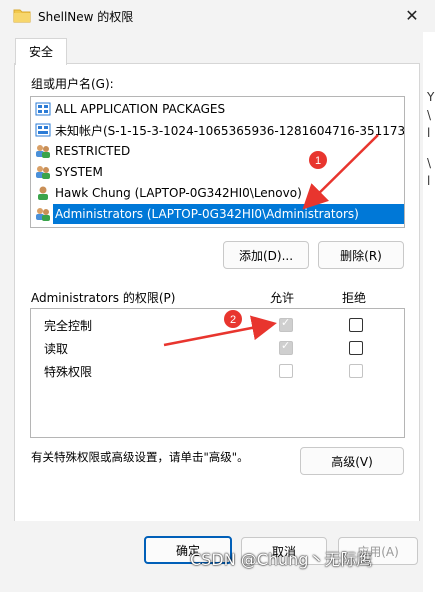 This screenshot has width=435, height=592. Describe the element at coordinates (318, 161) in the screenshot. I see `annotation-marker-1-label: 1` at that location.